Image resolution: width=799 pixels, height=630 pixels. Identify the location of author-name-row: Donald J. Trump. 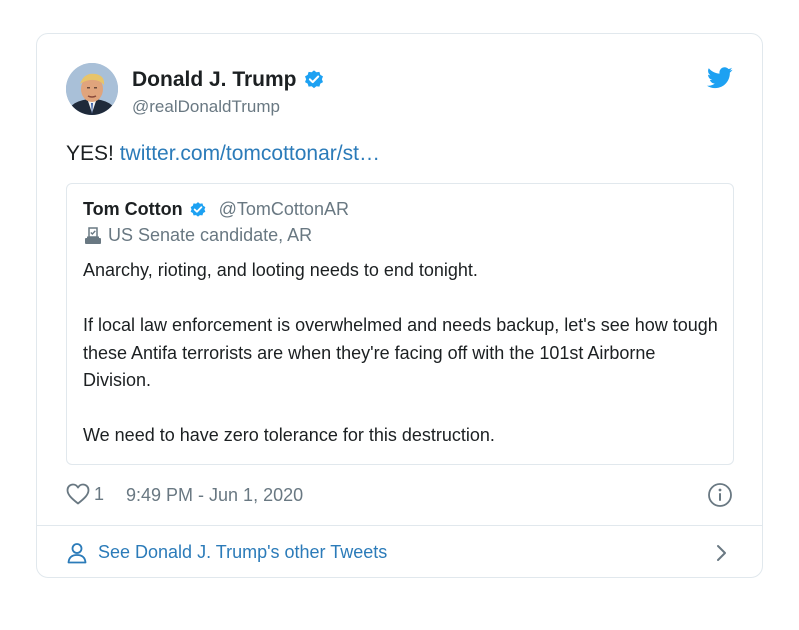
(228, 80).